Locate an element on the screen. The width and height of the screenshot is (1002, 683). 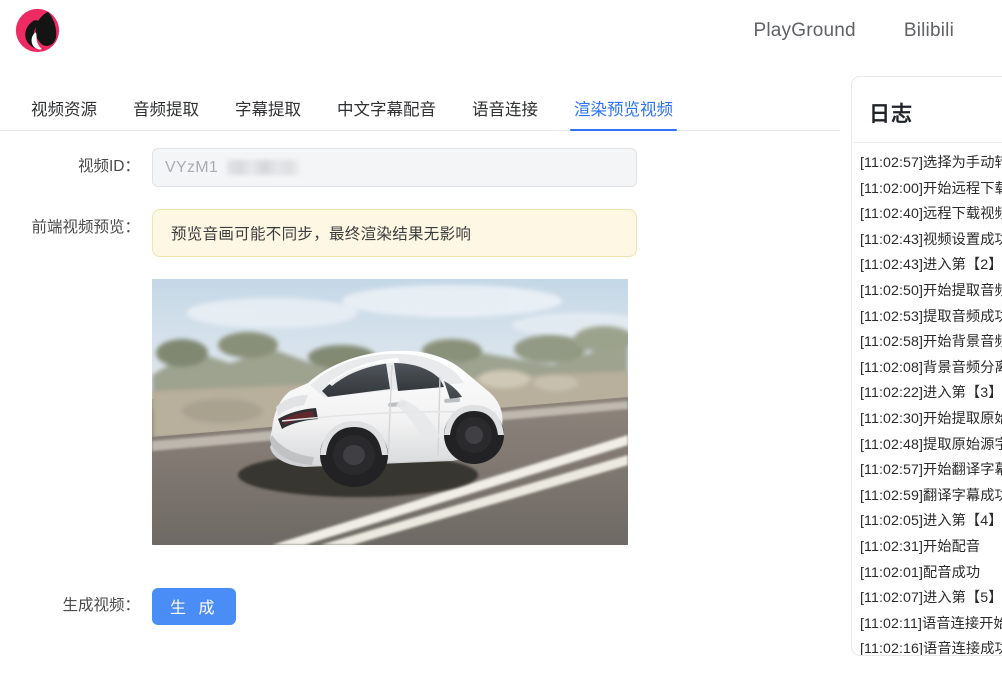
log-entry: [11:02:07]进入第【5】 is located at coordinates (931, 598).